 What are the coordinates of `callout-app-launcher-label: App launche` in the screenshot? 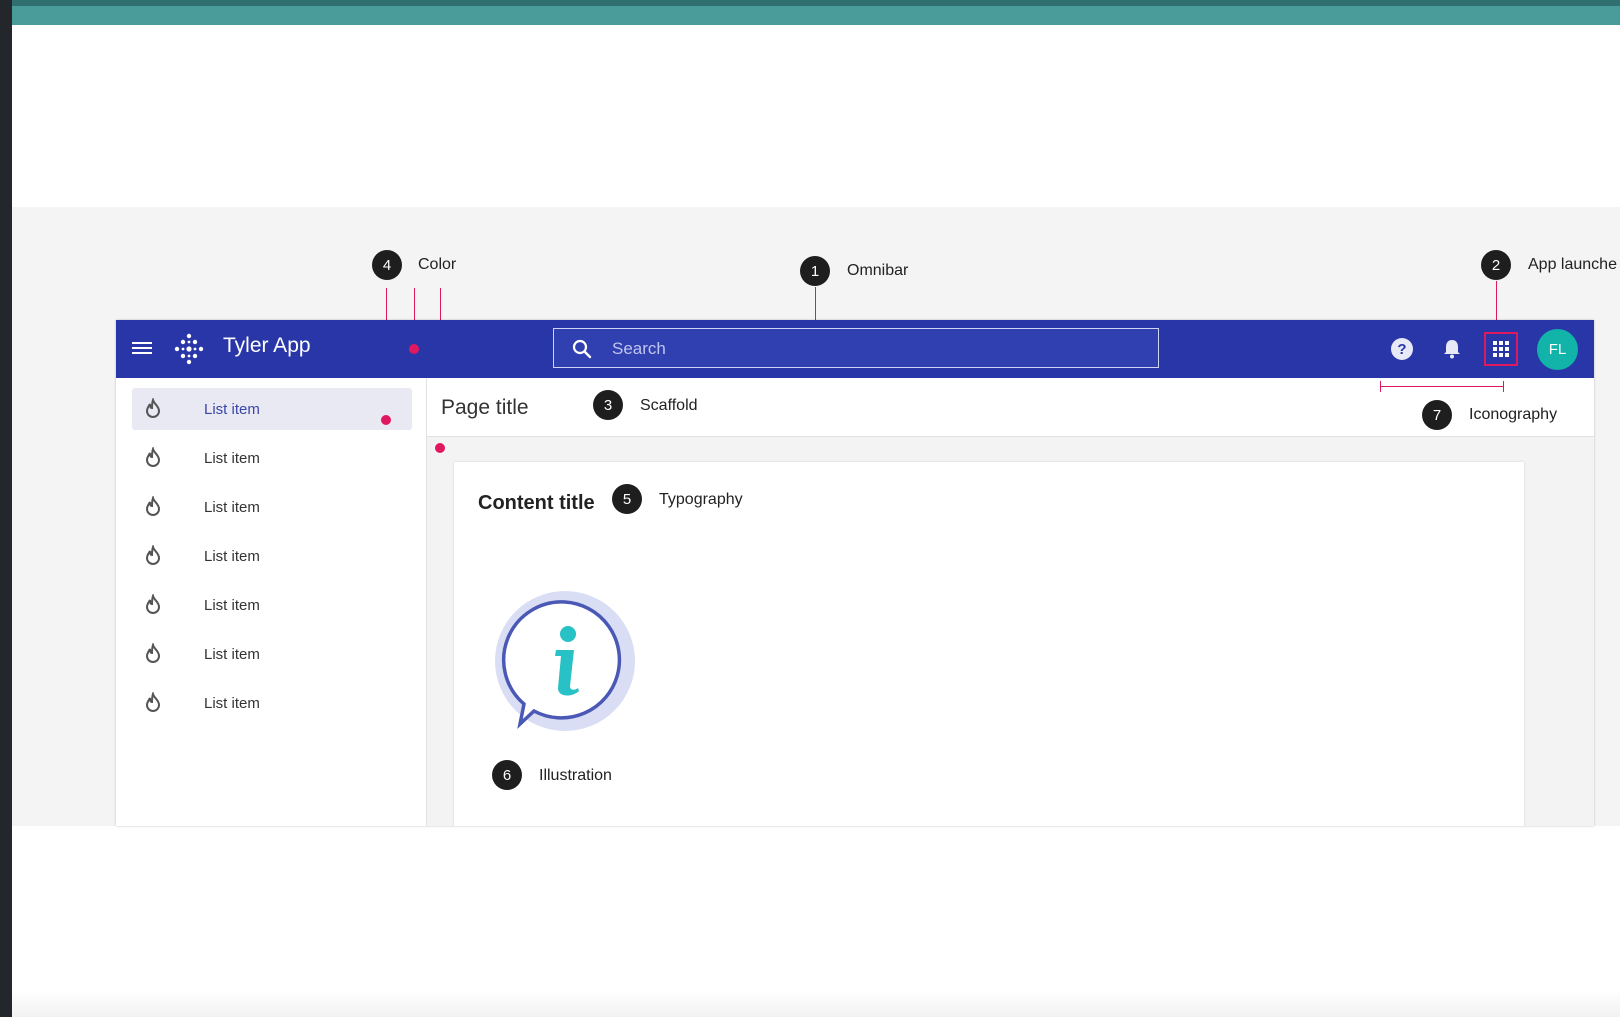 It's located at (1572, 264).